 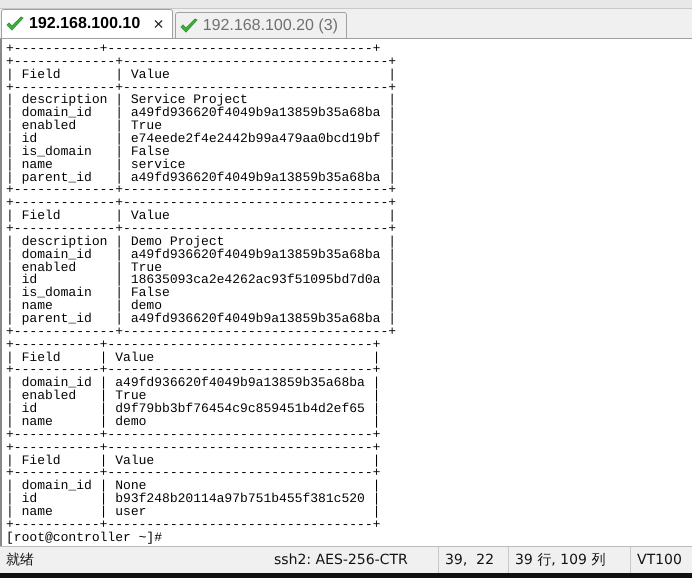 What do you see at coordinates (569, 560) in the screenshot?
I see `terminal-size: 39 行, 109 列` at bounding box center [569, 560].